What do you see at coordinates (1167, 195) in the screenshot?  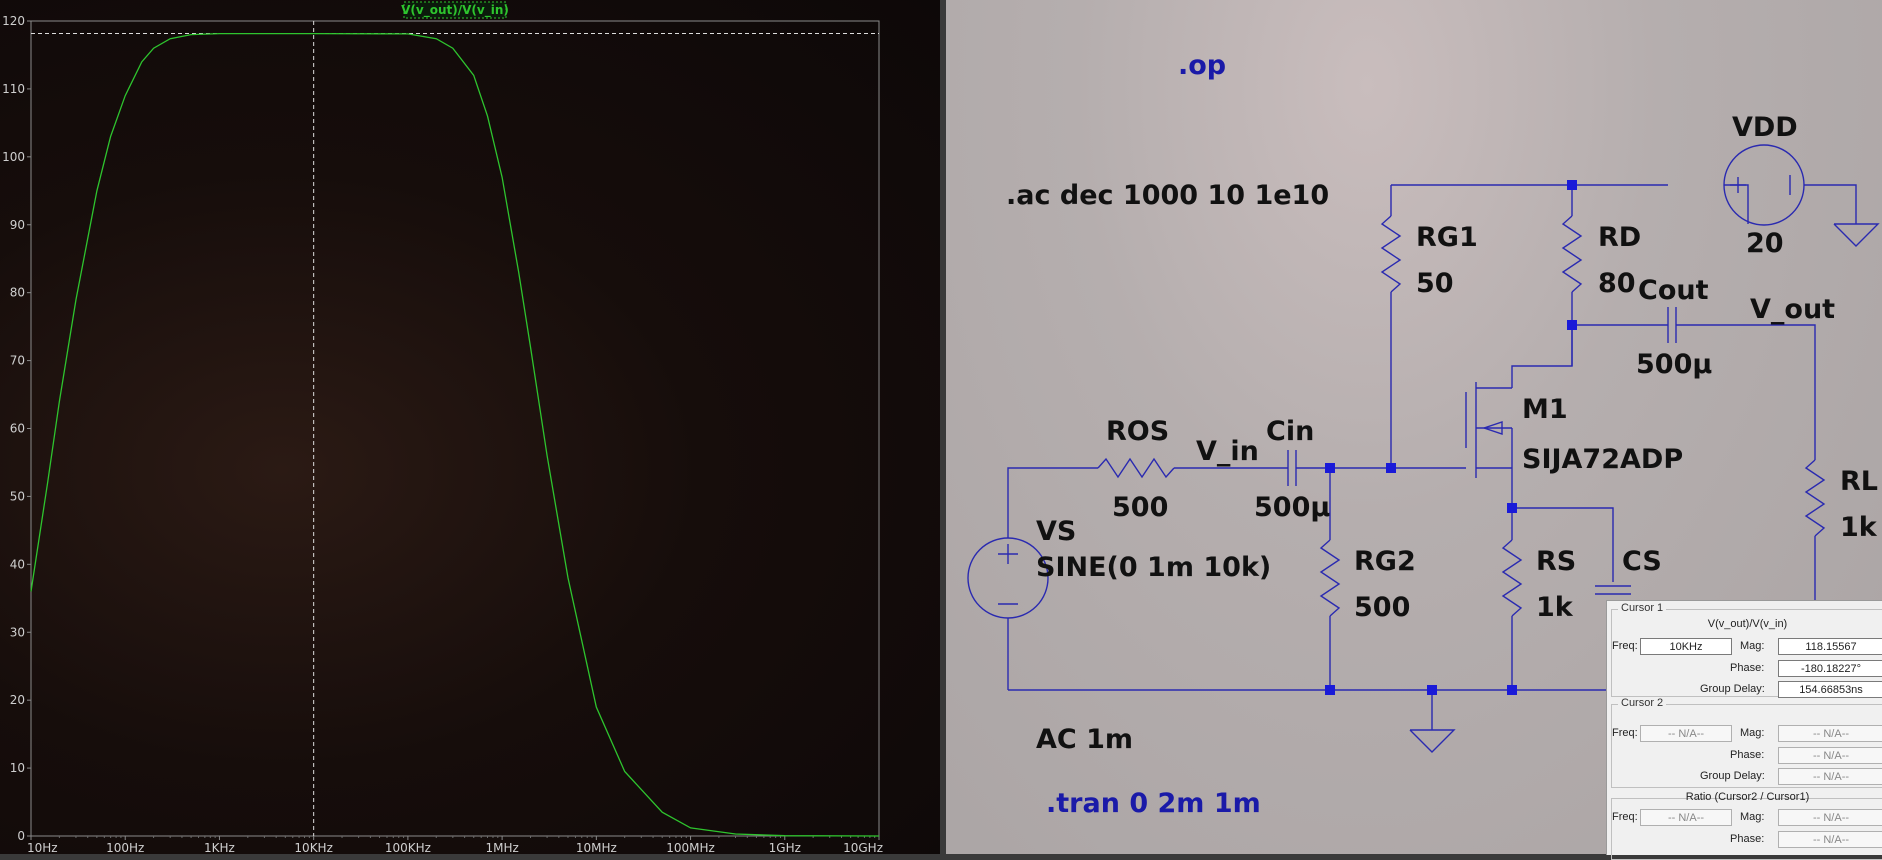 I see `directive-ac: .ac dec 1000 10 1e10` at bounding box center [1167, 195].